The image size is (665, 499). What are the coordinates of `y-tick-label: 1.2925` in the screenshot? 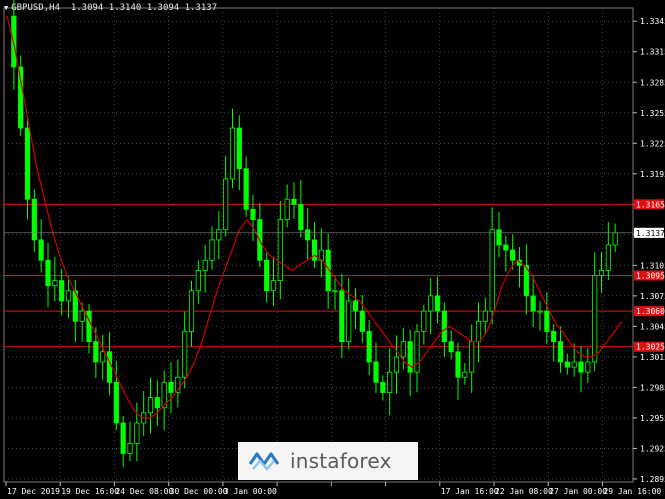 It's located at (652, 448).